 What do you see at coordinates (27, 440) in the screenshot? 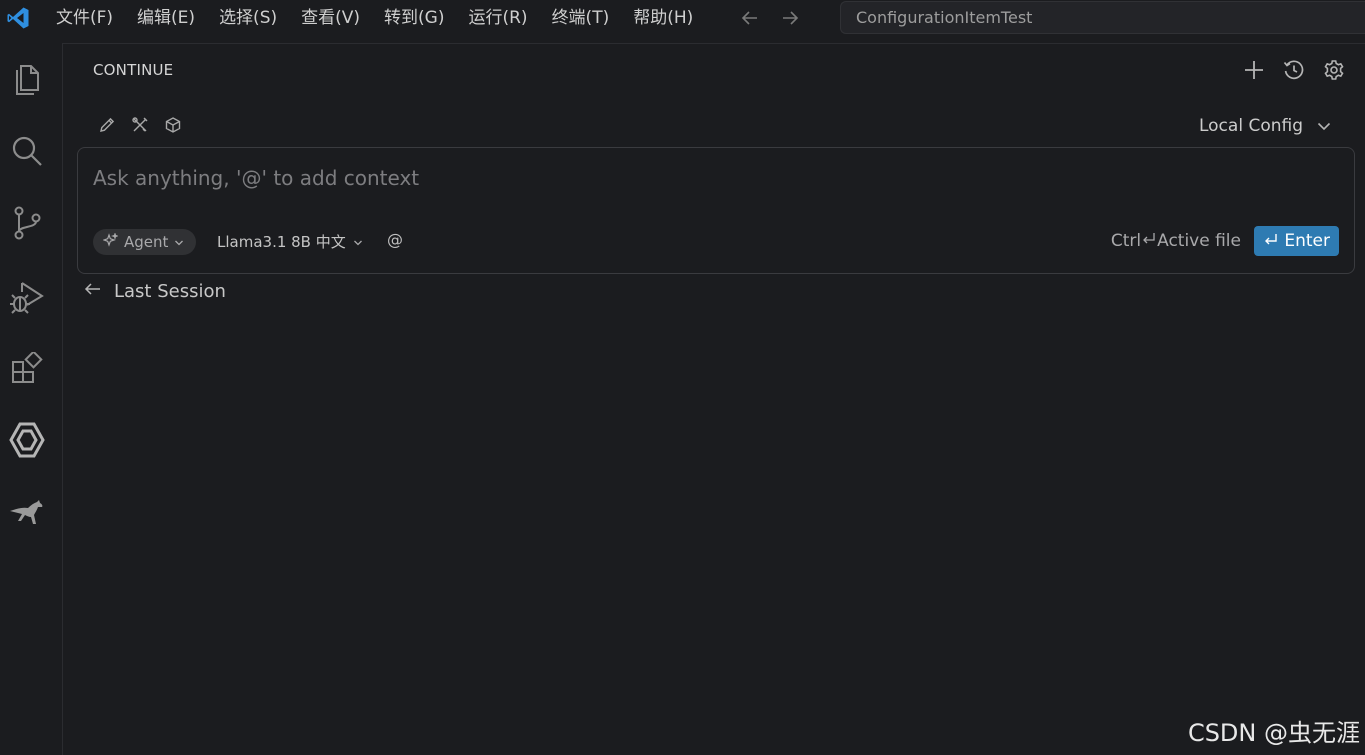
I see `continue-icon` at bounding box center [27, 440].